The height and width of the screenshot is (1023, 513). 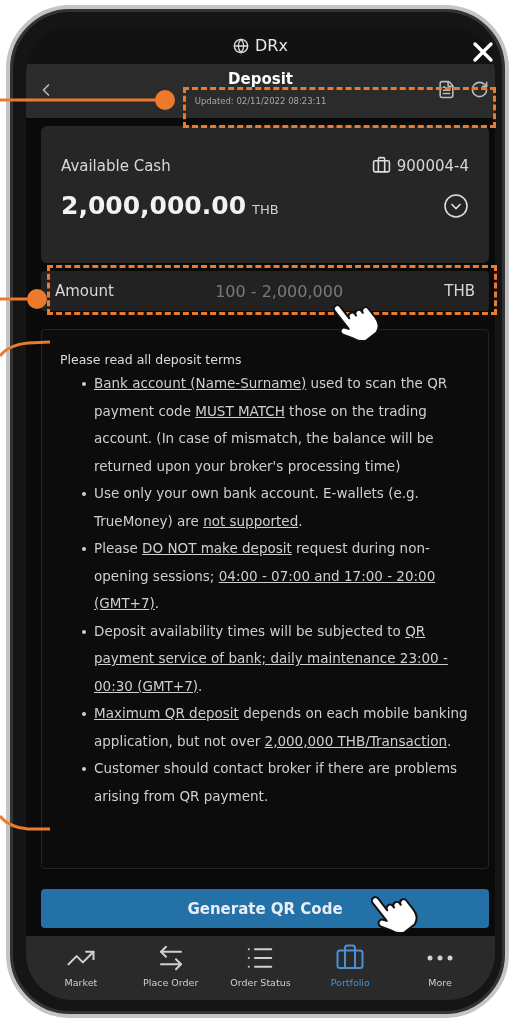 What do you see at coordinates (381, 165) in the screenshot?
I see `briefcase-icon` at bounding box center [381, 165].